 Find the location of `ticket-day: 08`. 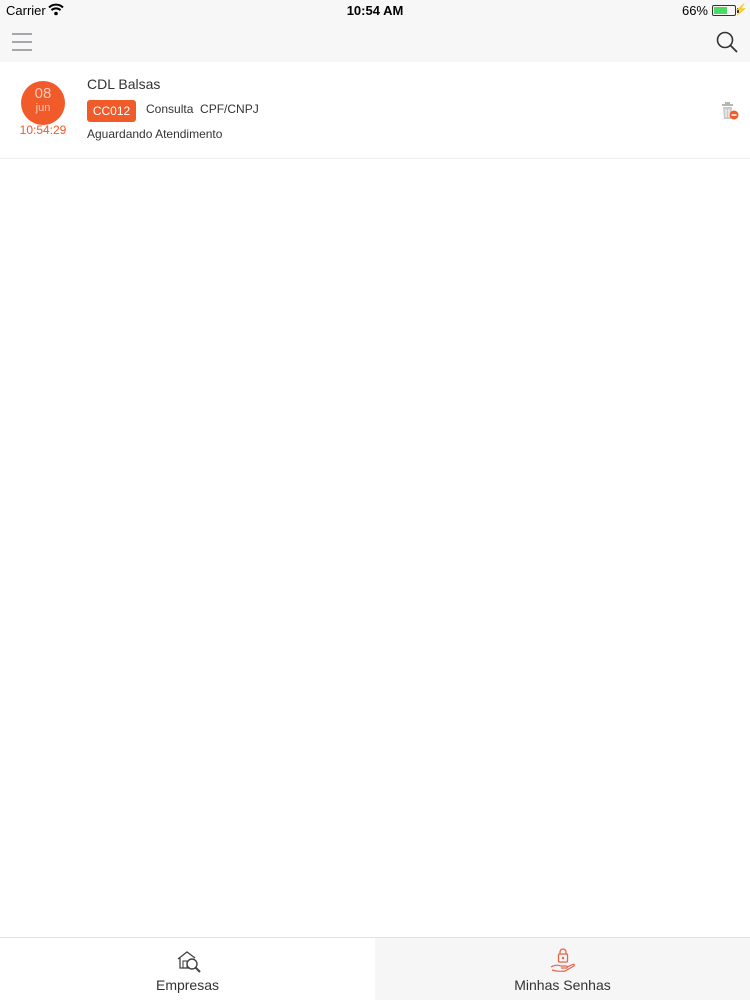

ticket-day: 08 is located at coordinates (43, 93).